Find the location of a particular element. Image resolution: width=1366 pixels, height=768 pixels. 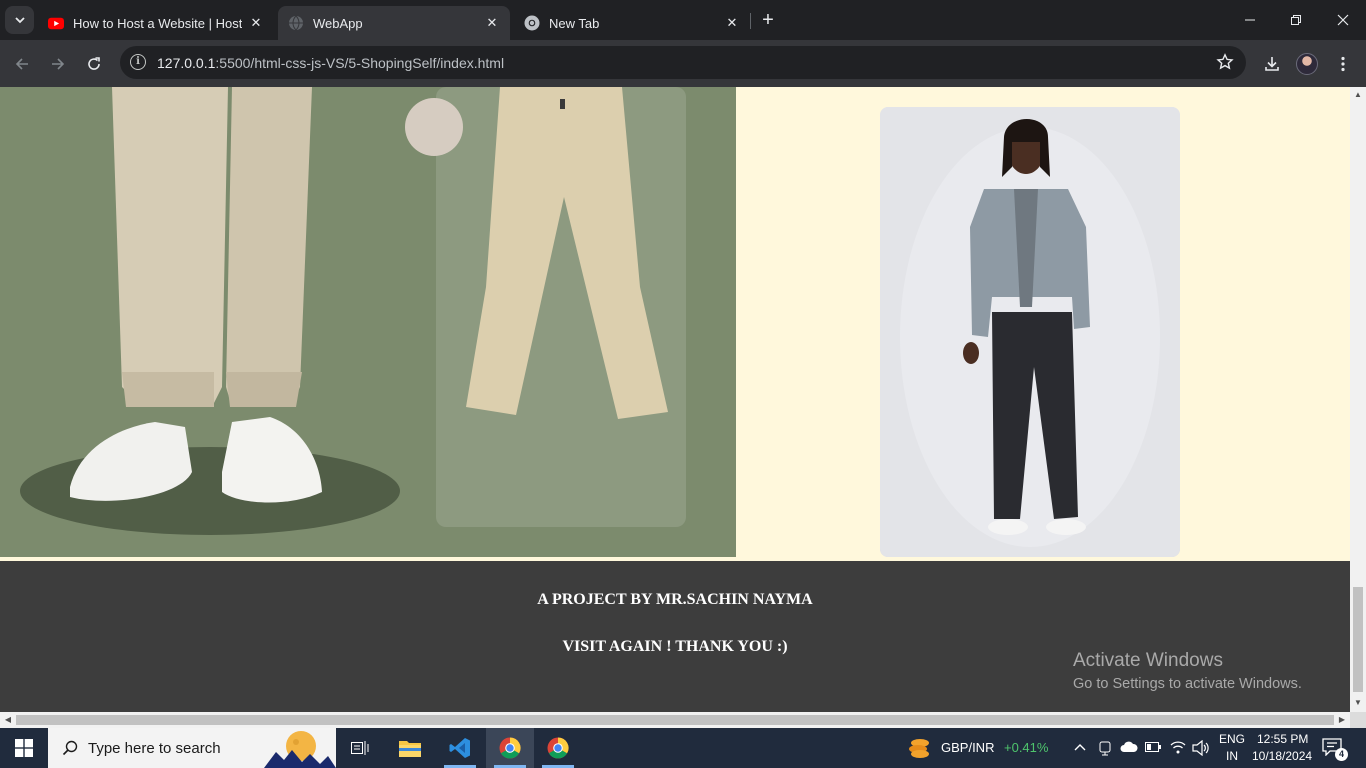

profile-button is located at coordinates (1307, 64).